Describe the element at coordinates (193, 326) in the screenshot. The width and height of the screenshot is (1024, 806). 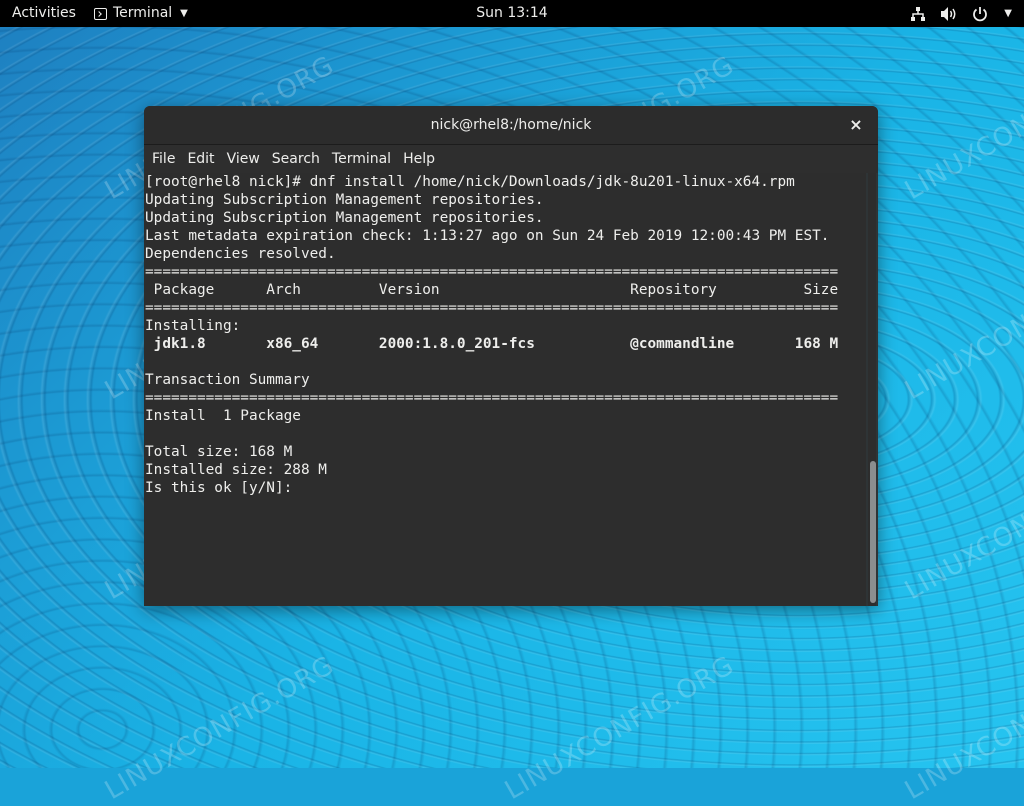
I see `terminal-line: Installing:` at that location.